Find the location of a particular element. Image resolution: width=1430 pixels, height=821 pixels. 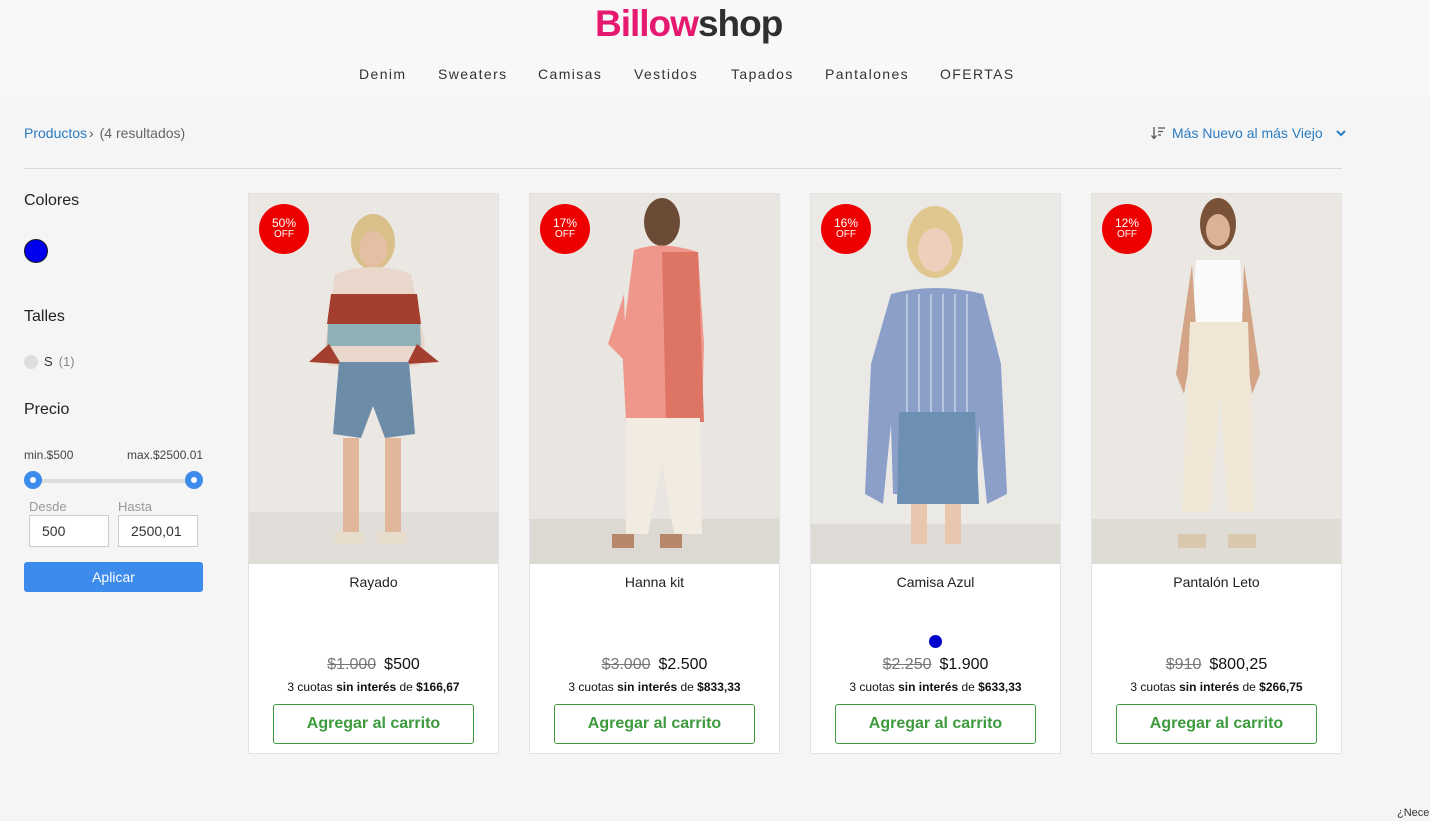

nav-item-sweaters: Sweaters is located at coordinates (473, 74).